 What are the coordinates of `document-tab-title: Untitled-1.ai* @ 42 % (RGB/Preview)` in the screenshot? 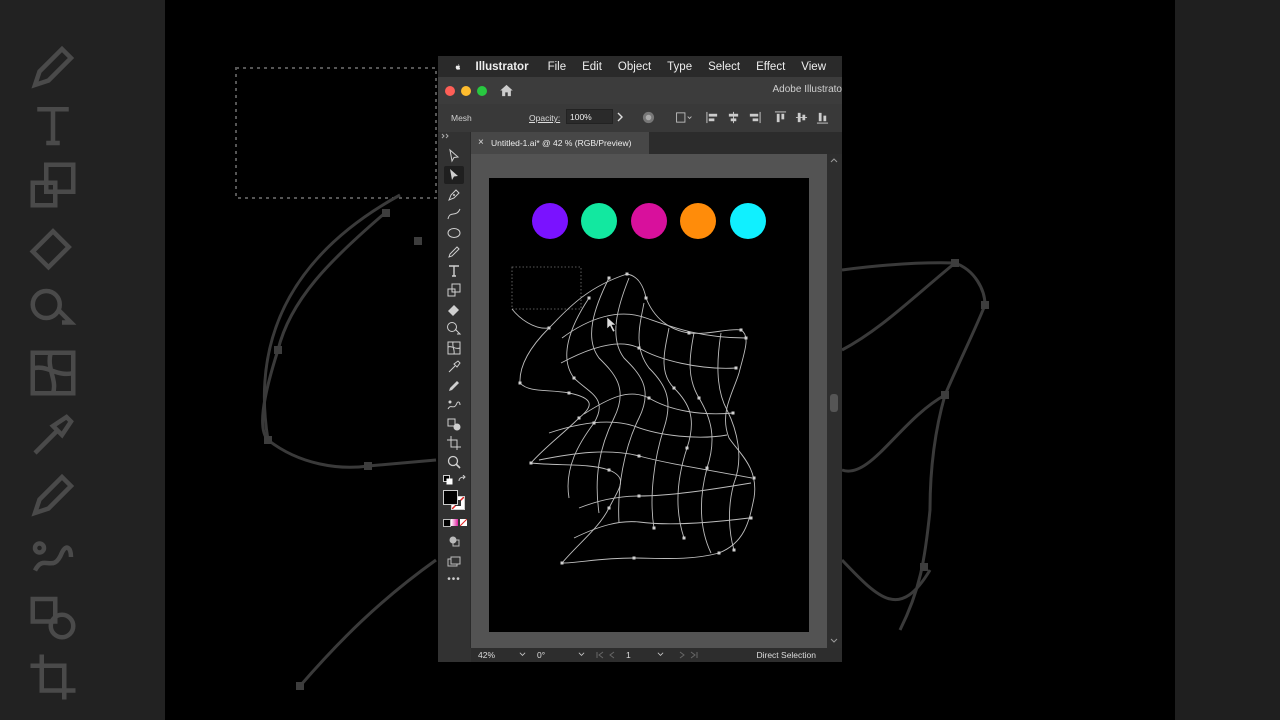 It's located at (561, 143).